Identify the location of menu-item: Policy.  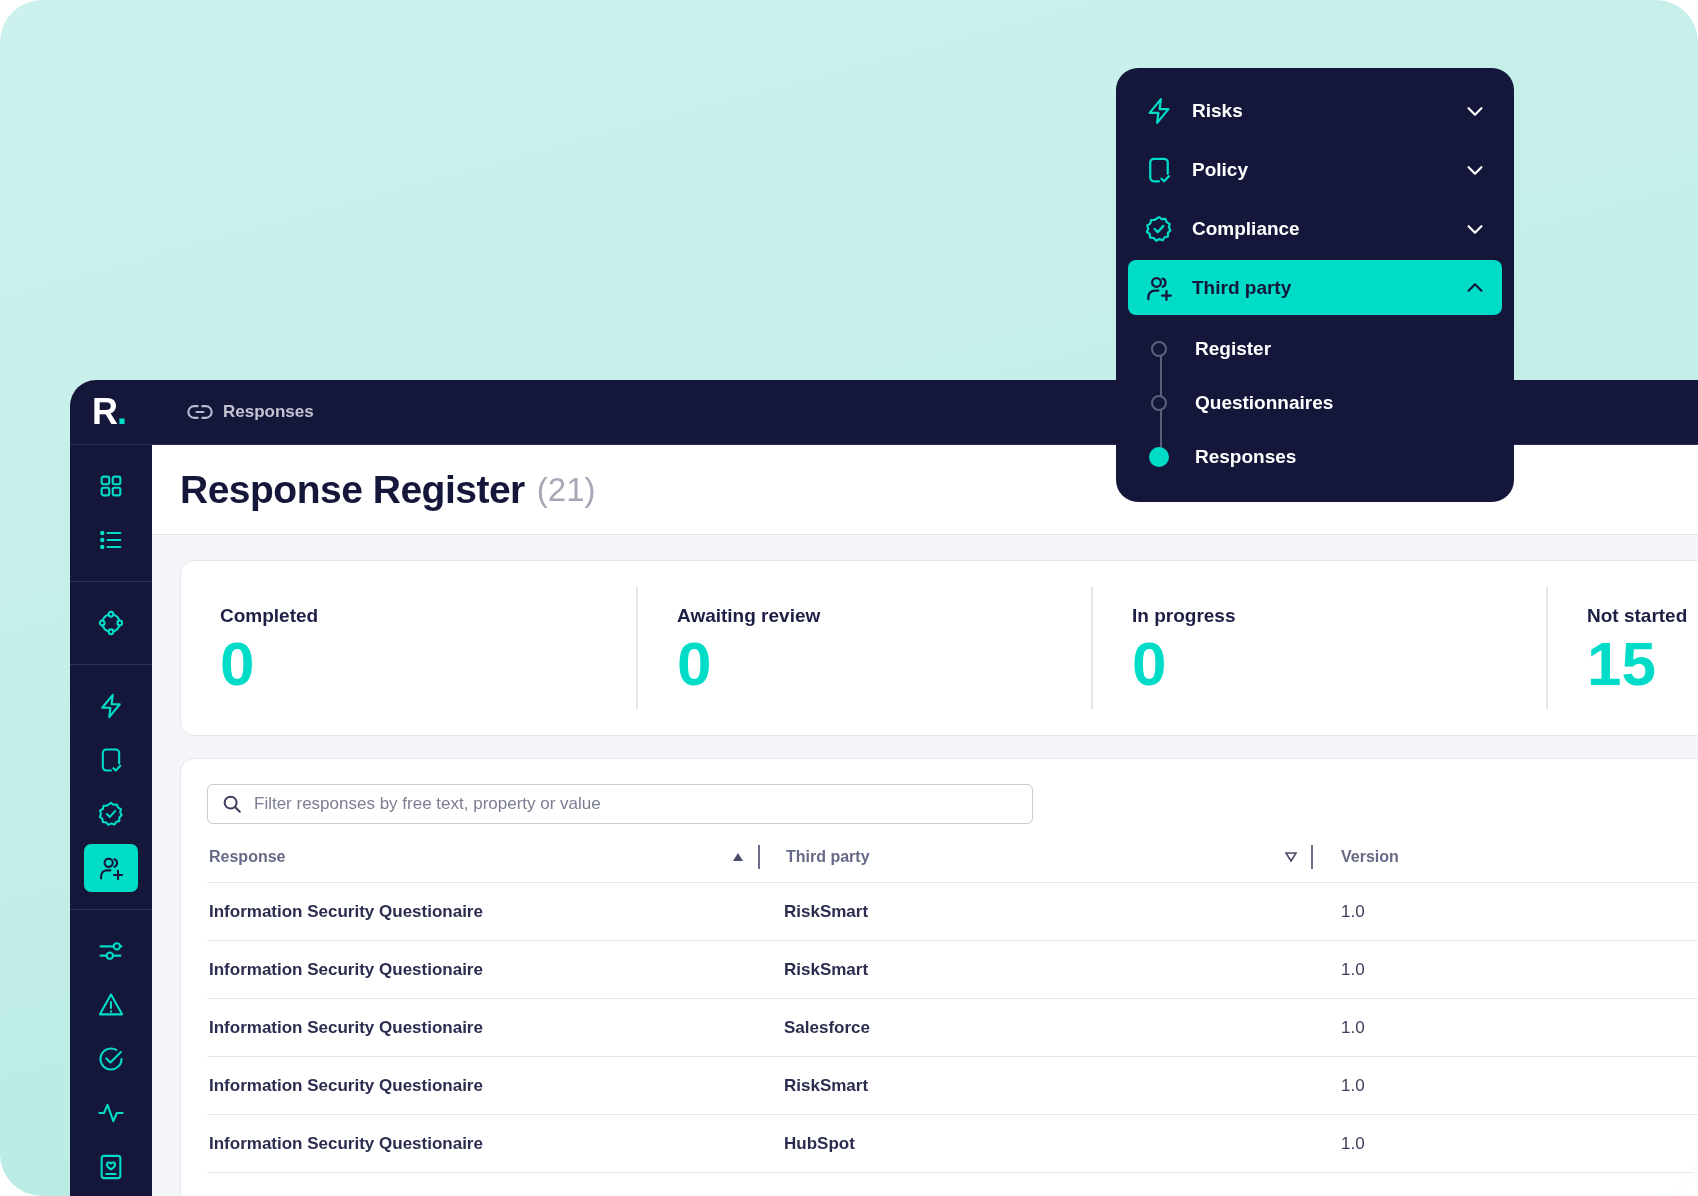
(1315, 169).